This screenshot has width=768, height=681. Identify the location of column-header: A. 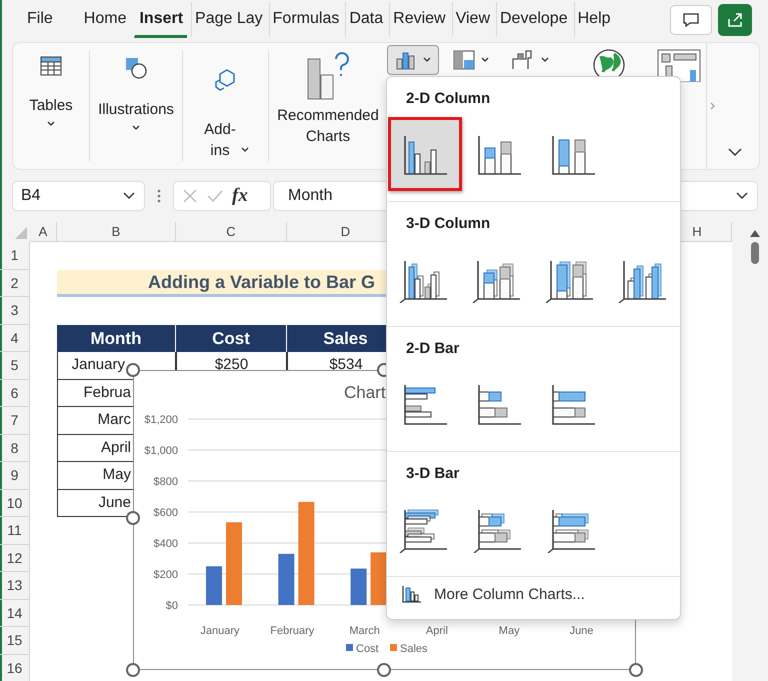
(43, 232).